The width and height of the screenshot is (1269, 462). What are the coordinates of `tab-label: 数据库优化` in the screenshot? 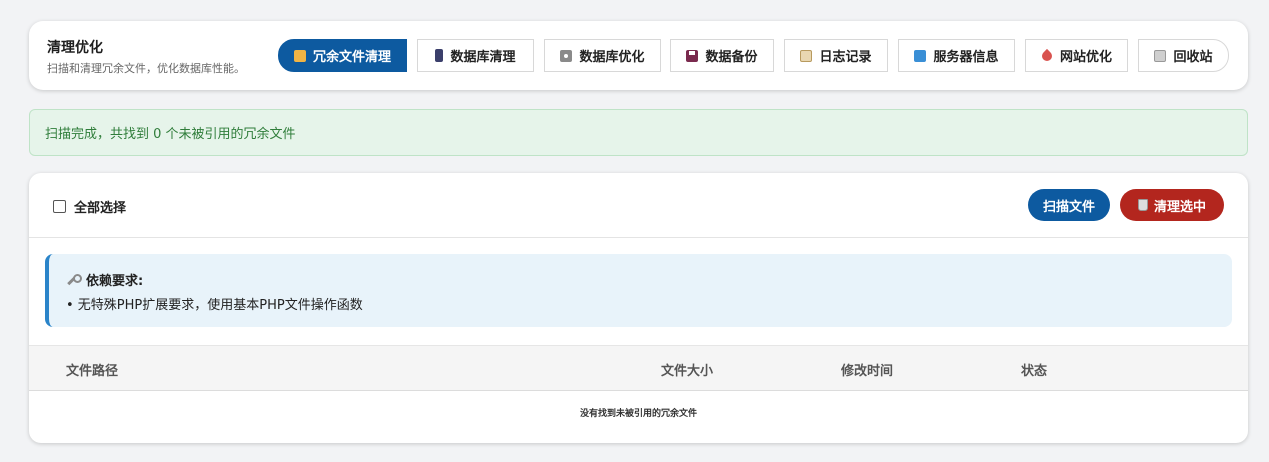 It's located at (612, 57).